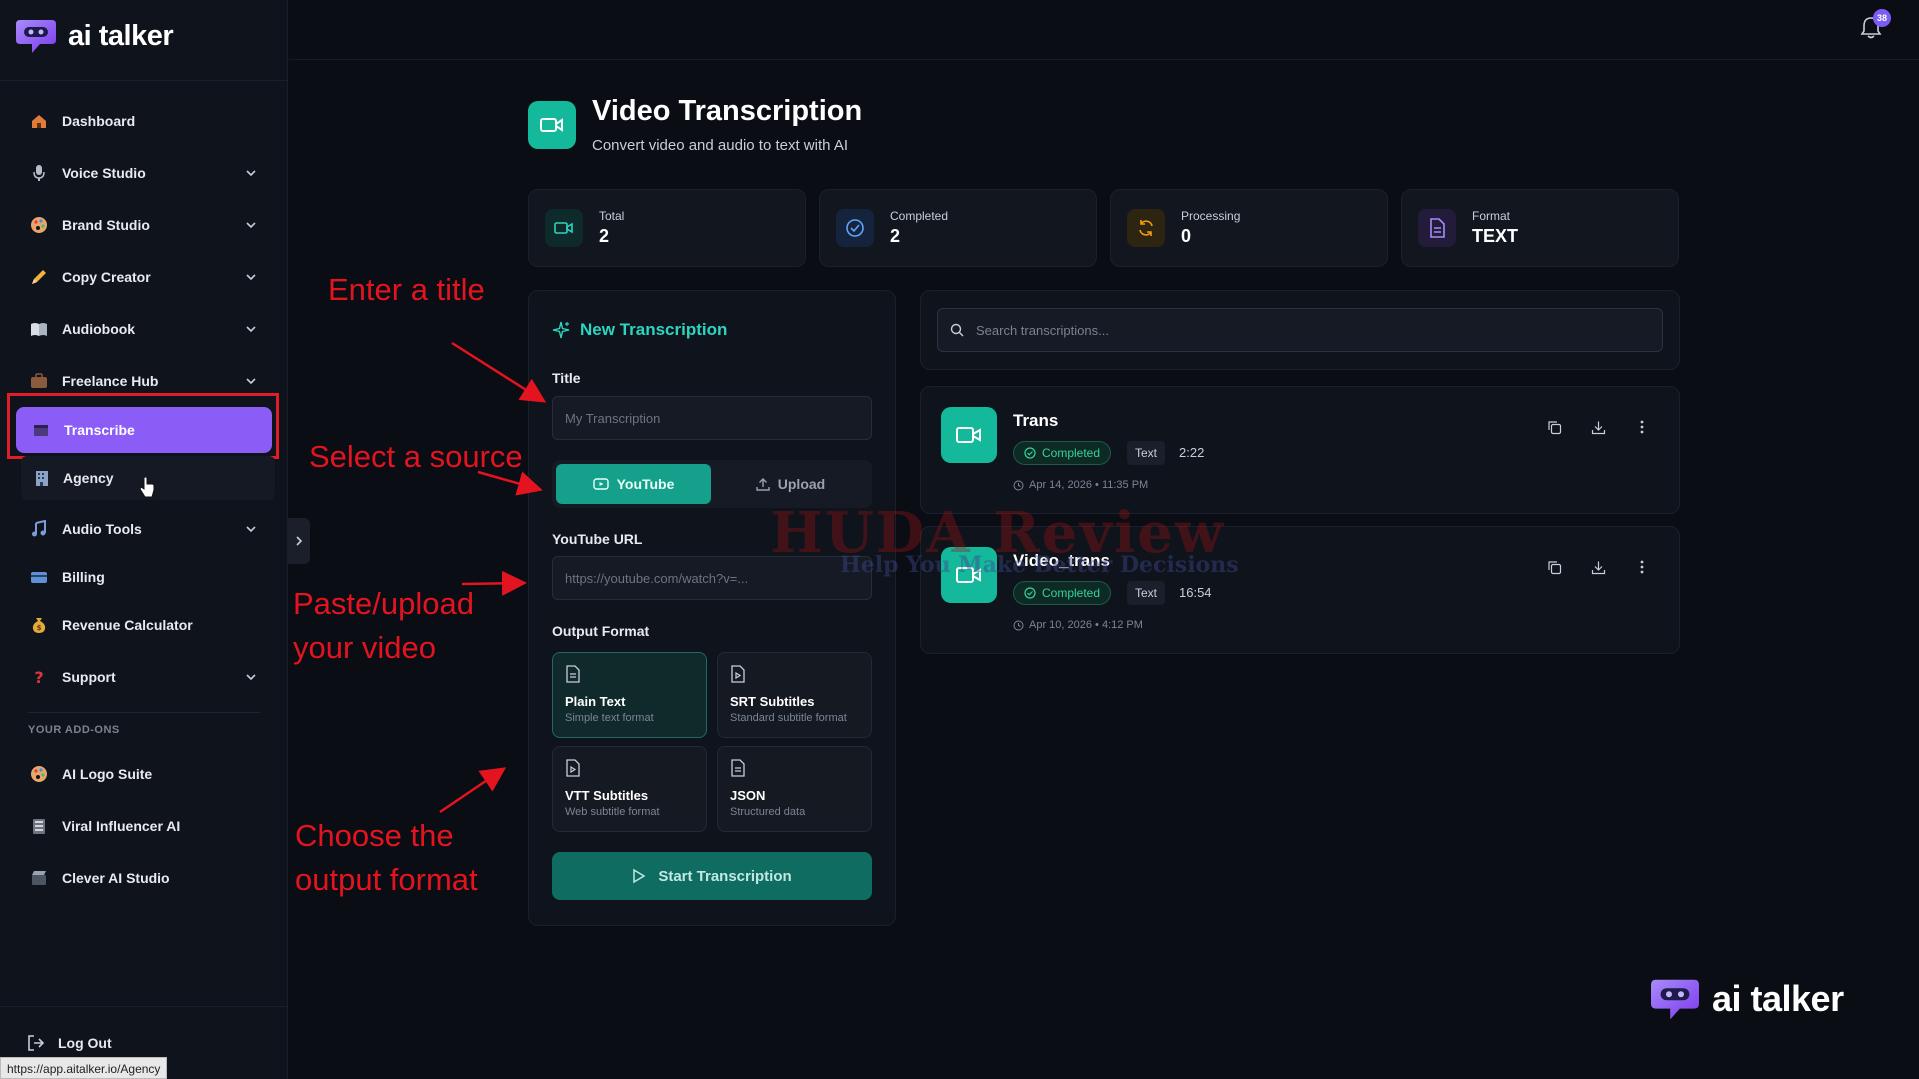 This screenshot has height=1079, width=1919. I want to click on video-file-icon, so click(573, 768).